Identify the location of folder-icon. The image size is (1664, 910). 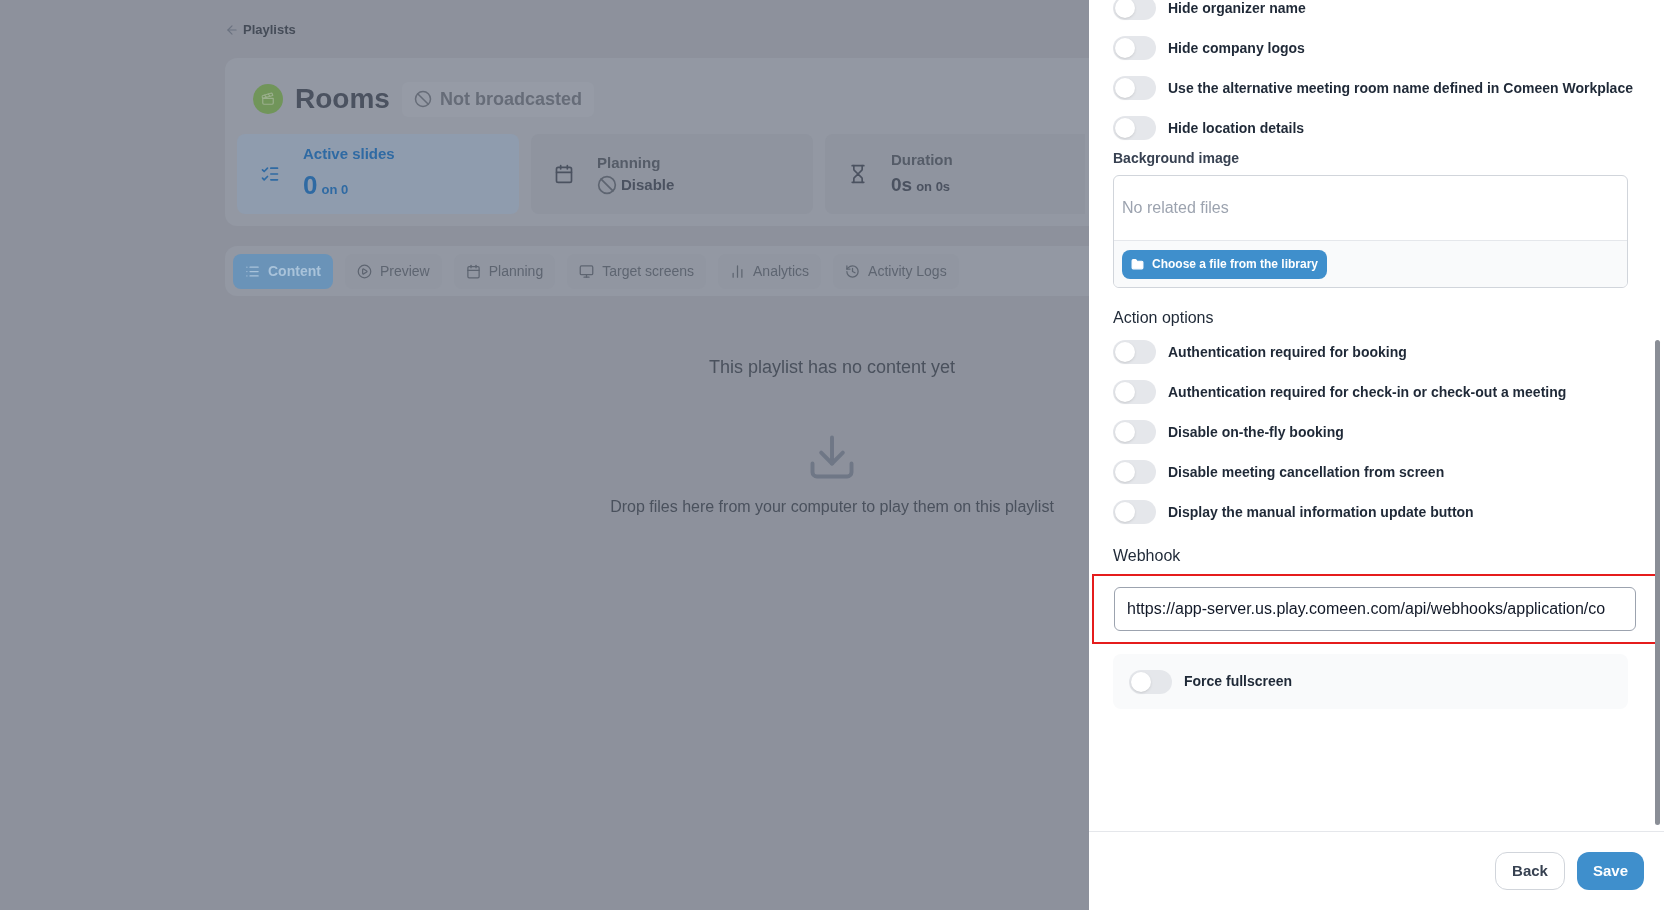
(1137, 264).